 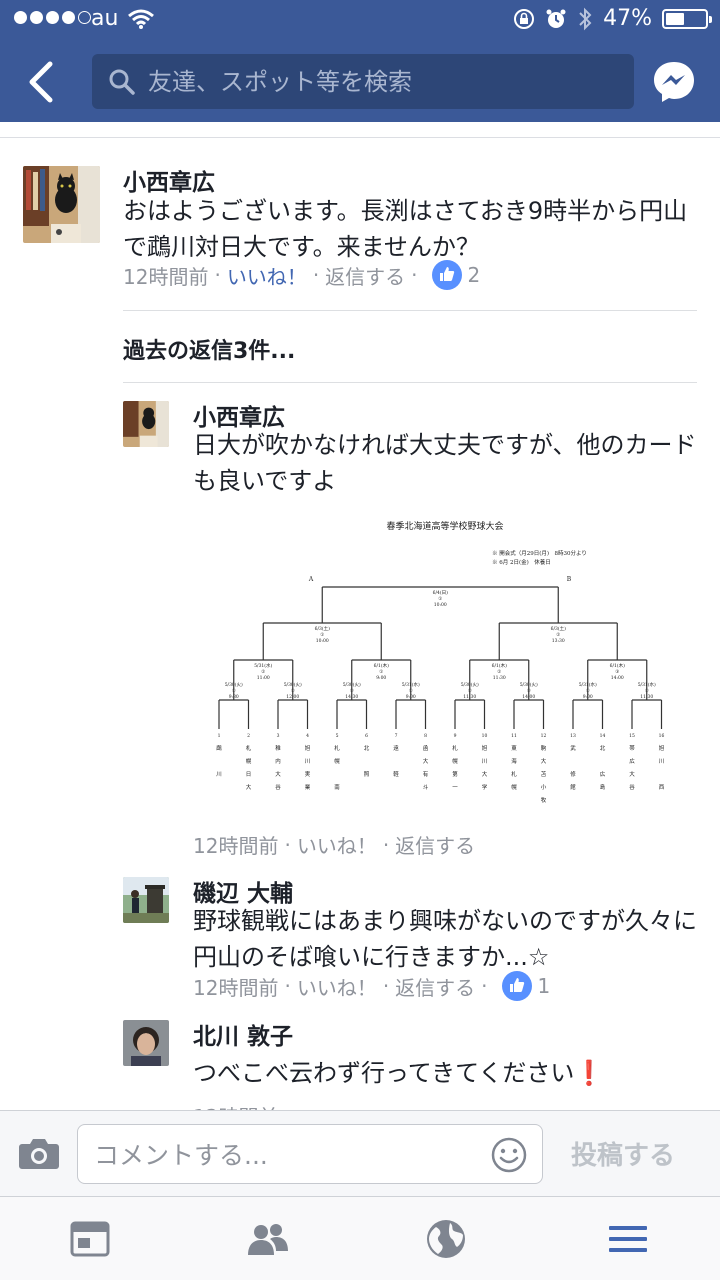 I want to click on bracket-team-name: 札, so click(x=514, y=774).